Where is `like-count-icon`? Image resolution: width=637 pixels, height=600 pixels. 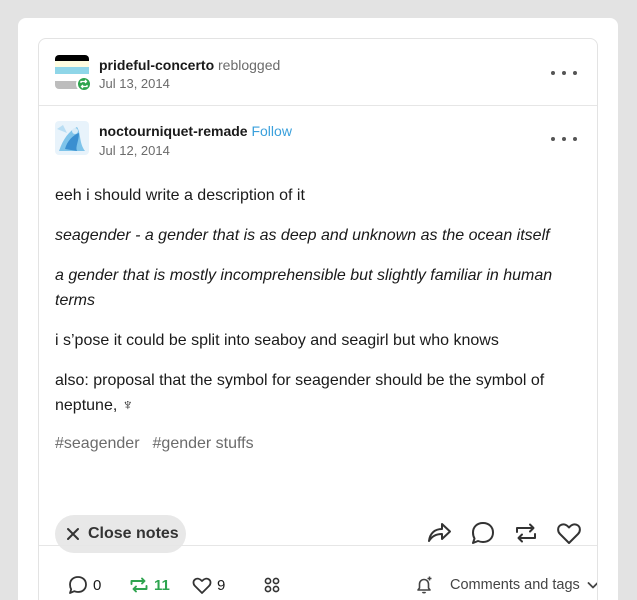
like-count-icon is located at coordinates (202, 585).